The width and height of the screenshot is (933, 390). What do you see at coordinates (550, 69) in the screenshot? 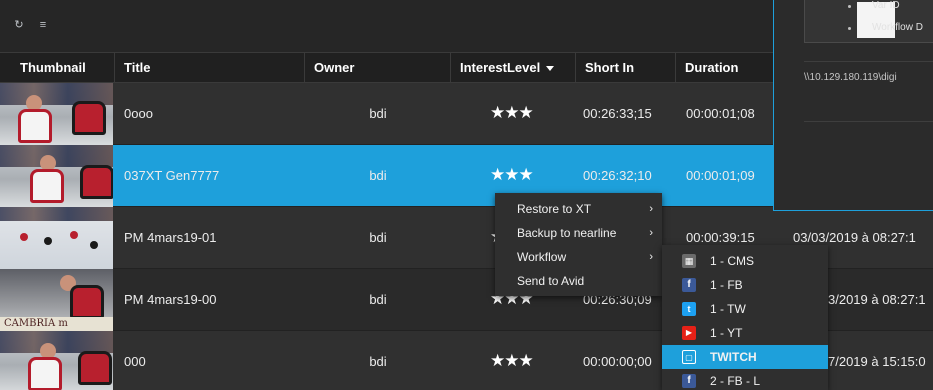
I see `sort-descending-icon` at bounding box center [550, 69].